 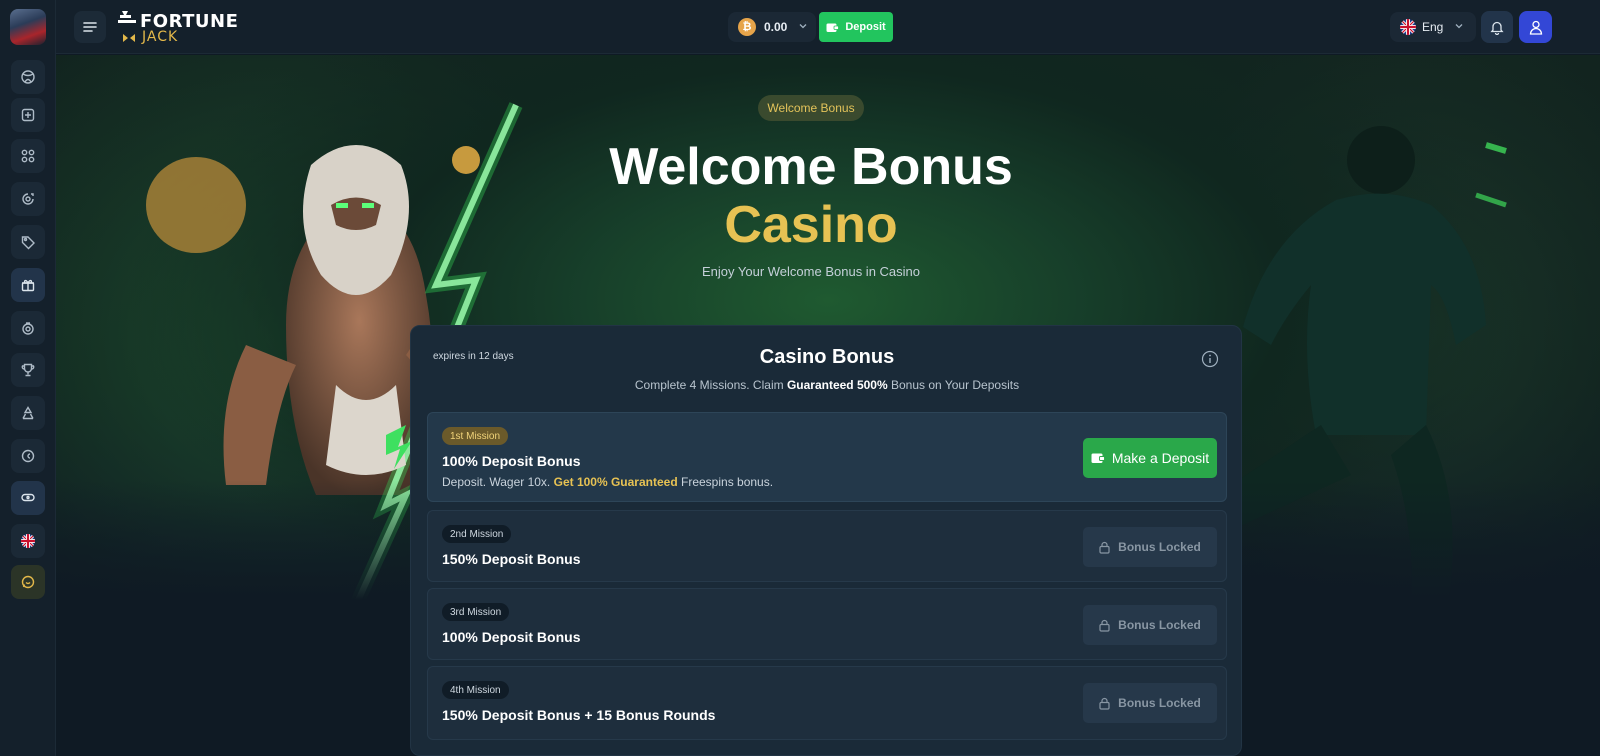 I want to click on sports-ball-icon, so click(x=28, y=77).